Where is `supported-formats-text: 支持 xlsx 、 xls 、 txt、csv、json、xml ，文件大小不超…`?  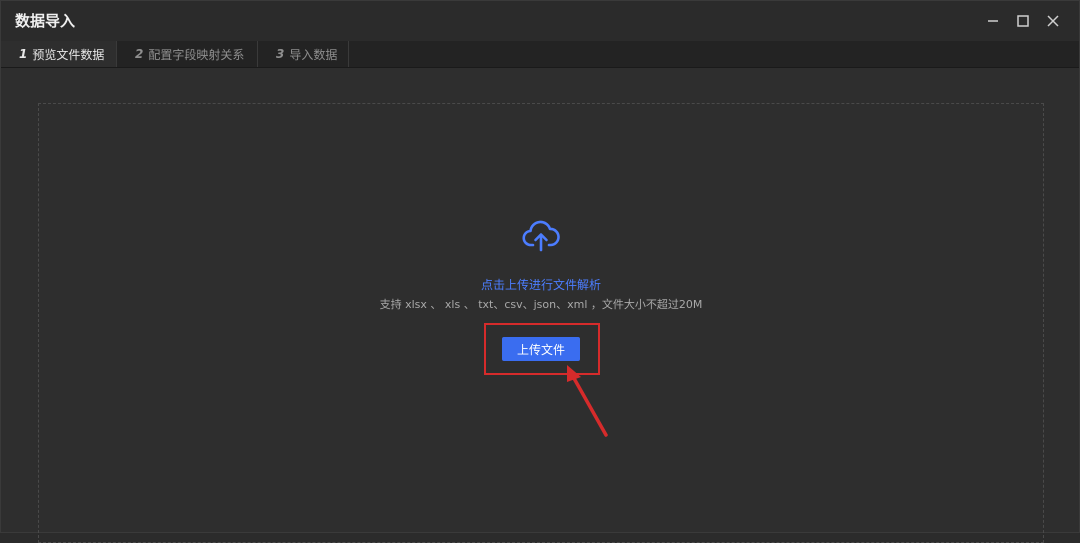 supported-formats-text: 支持 xlsx 、 xls 、 txt、csv、json、xml ，文件大小不超… is located at coordinates (541, 304).